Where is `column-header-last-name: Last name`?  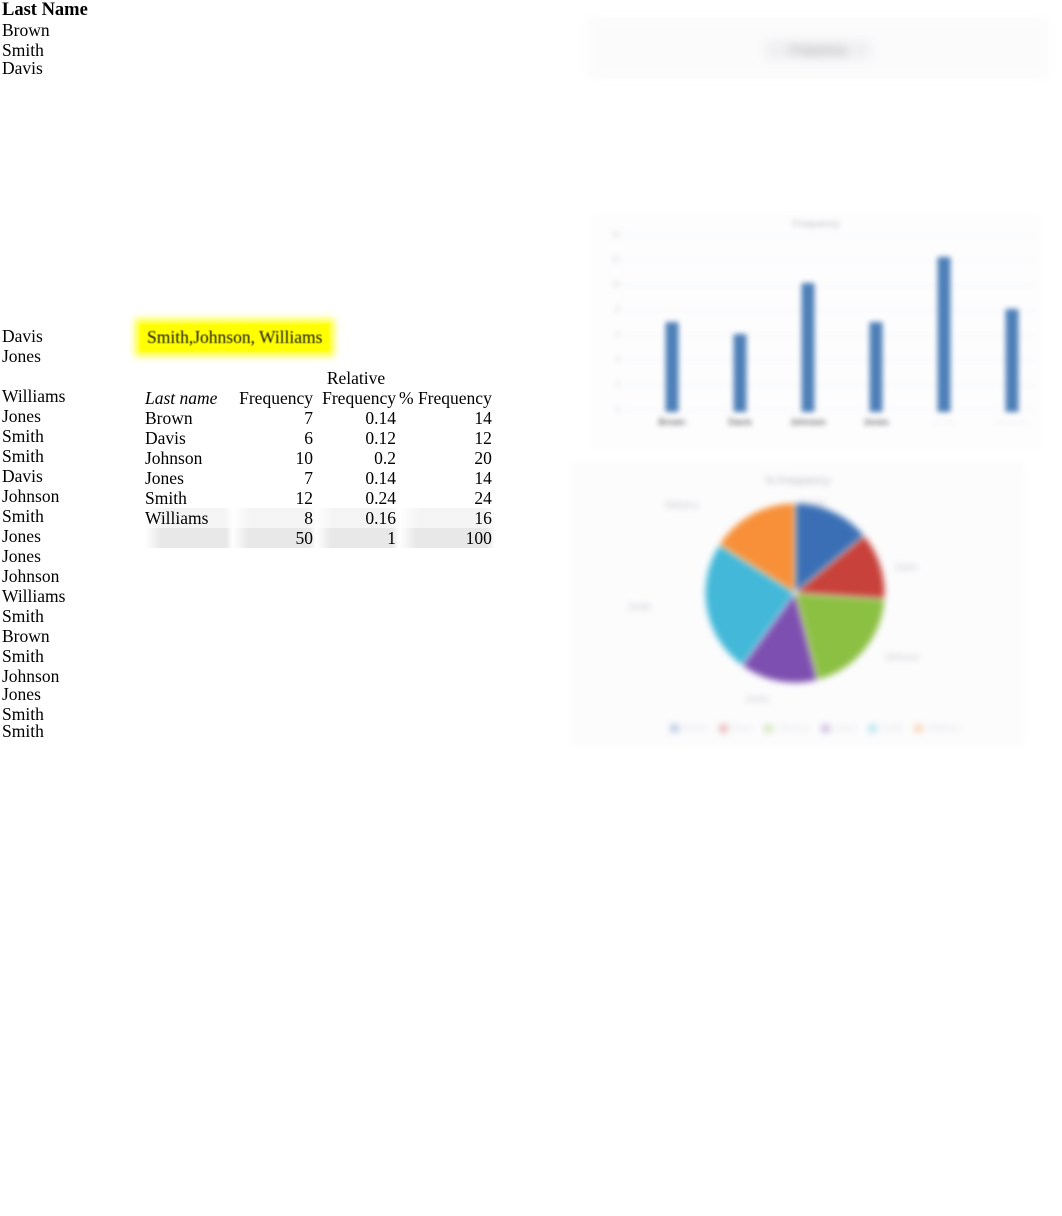
column-header-last-name: Last name is located at coordinates (181, 398).